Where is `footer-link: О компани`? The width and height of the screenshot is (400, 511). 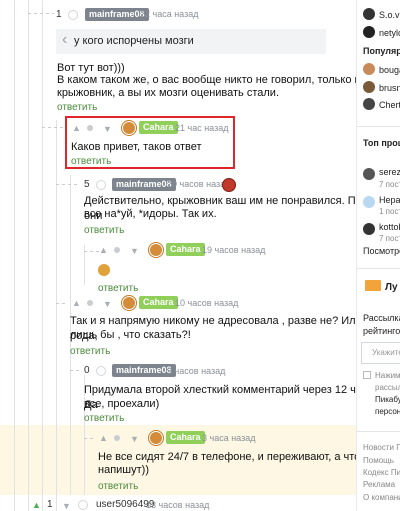
footer-link: О компани is located at coordinates (381, 497).